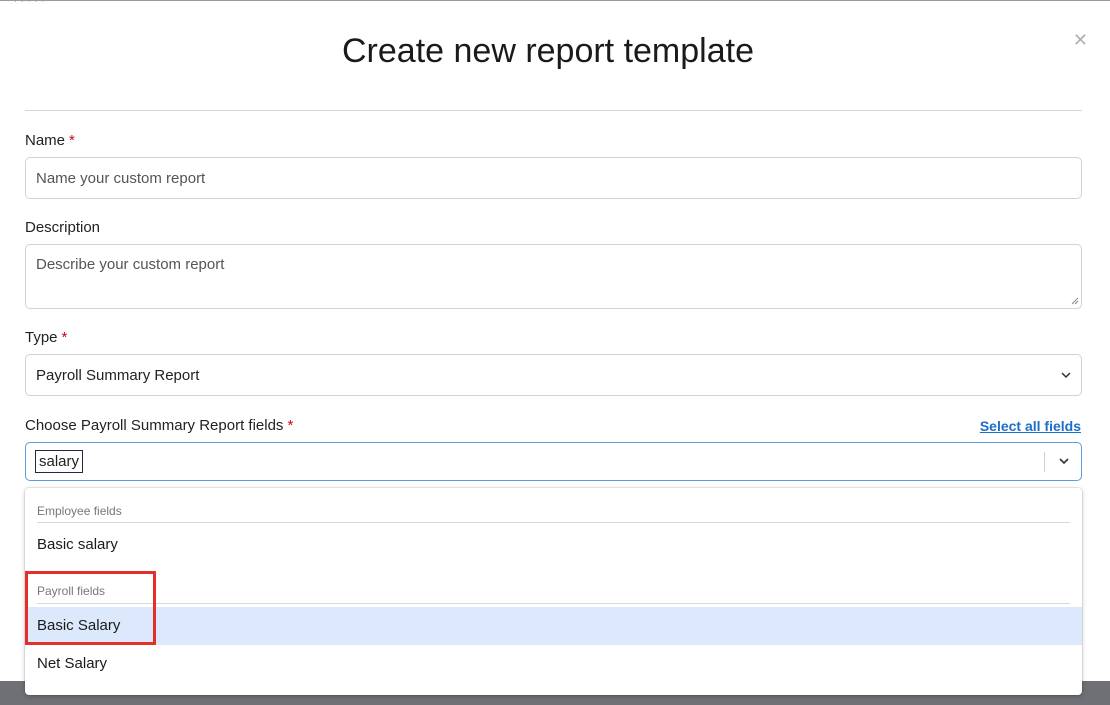  I want to click on fields-label: Choose Payroll Summary Report fields *, so click(159, 425).